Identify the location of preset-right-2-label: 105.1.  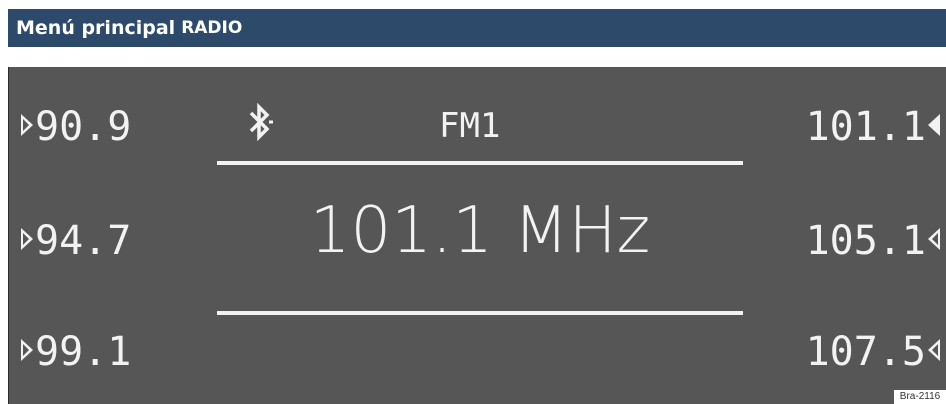
(865, 241).